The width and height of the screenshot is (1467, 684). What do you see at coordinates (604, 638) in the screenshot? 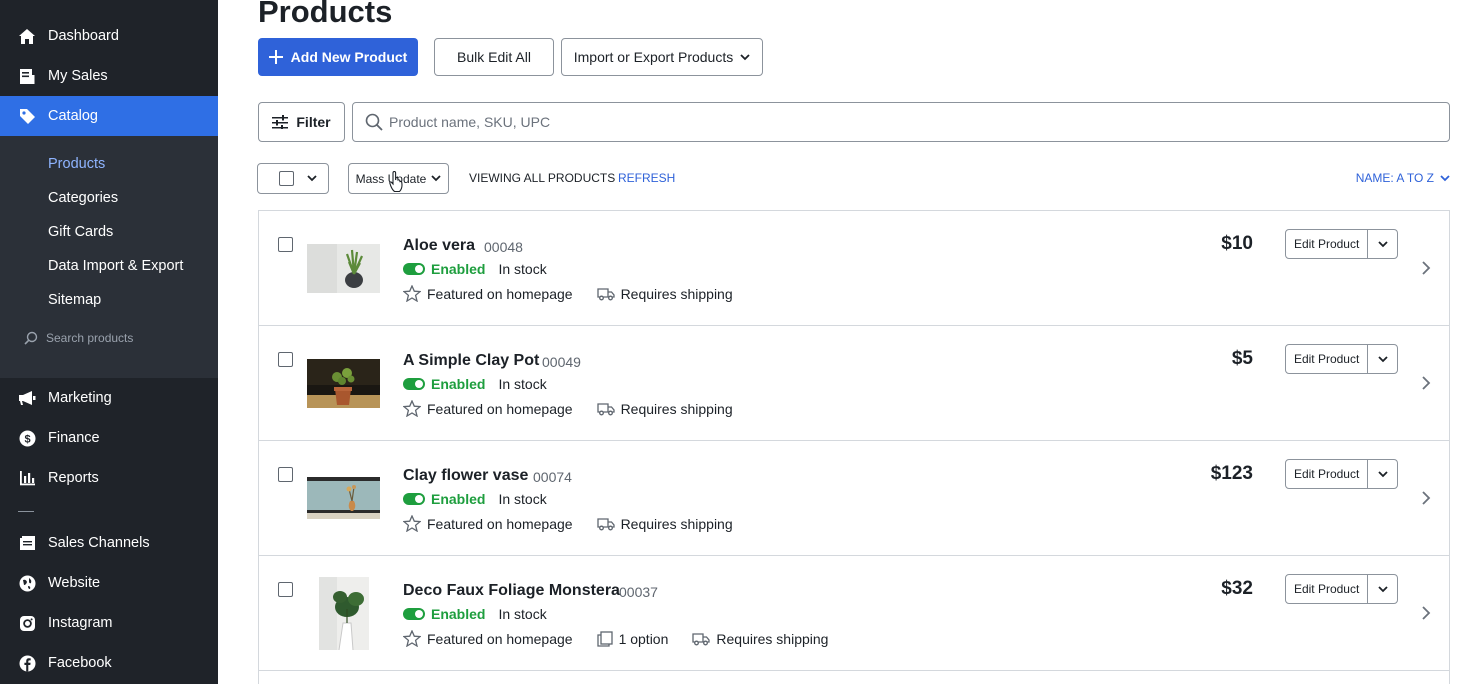
I see `copy-icon` at bounding box center [604, 638].